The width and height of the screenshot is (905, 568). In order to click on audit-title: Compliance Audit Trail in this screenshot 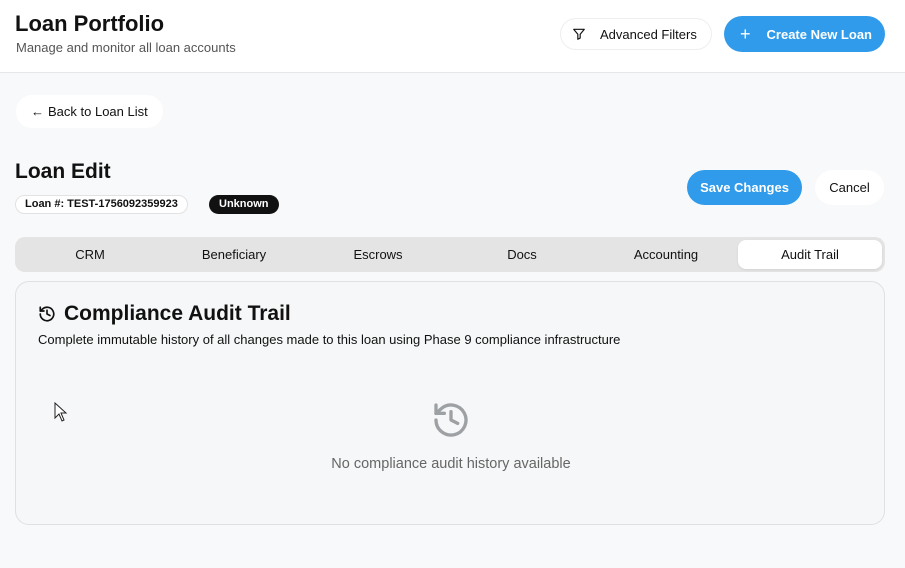, I will do `click(177, 313)`.